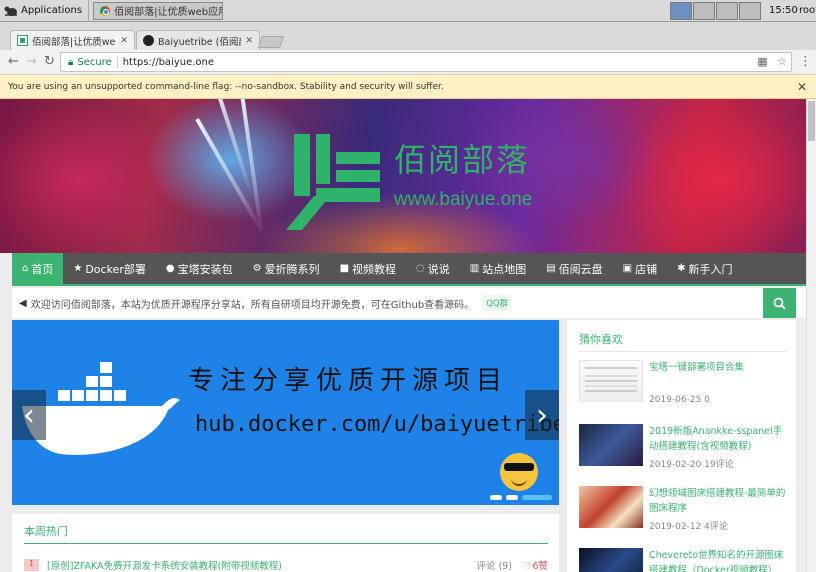 This screenshot has height=572, width=816. What do you see at coordinates (772, 61) in the screenshot?
I see `omnibox-actions: ▦ ☆` at bounding box center [772, 61].